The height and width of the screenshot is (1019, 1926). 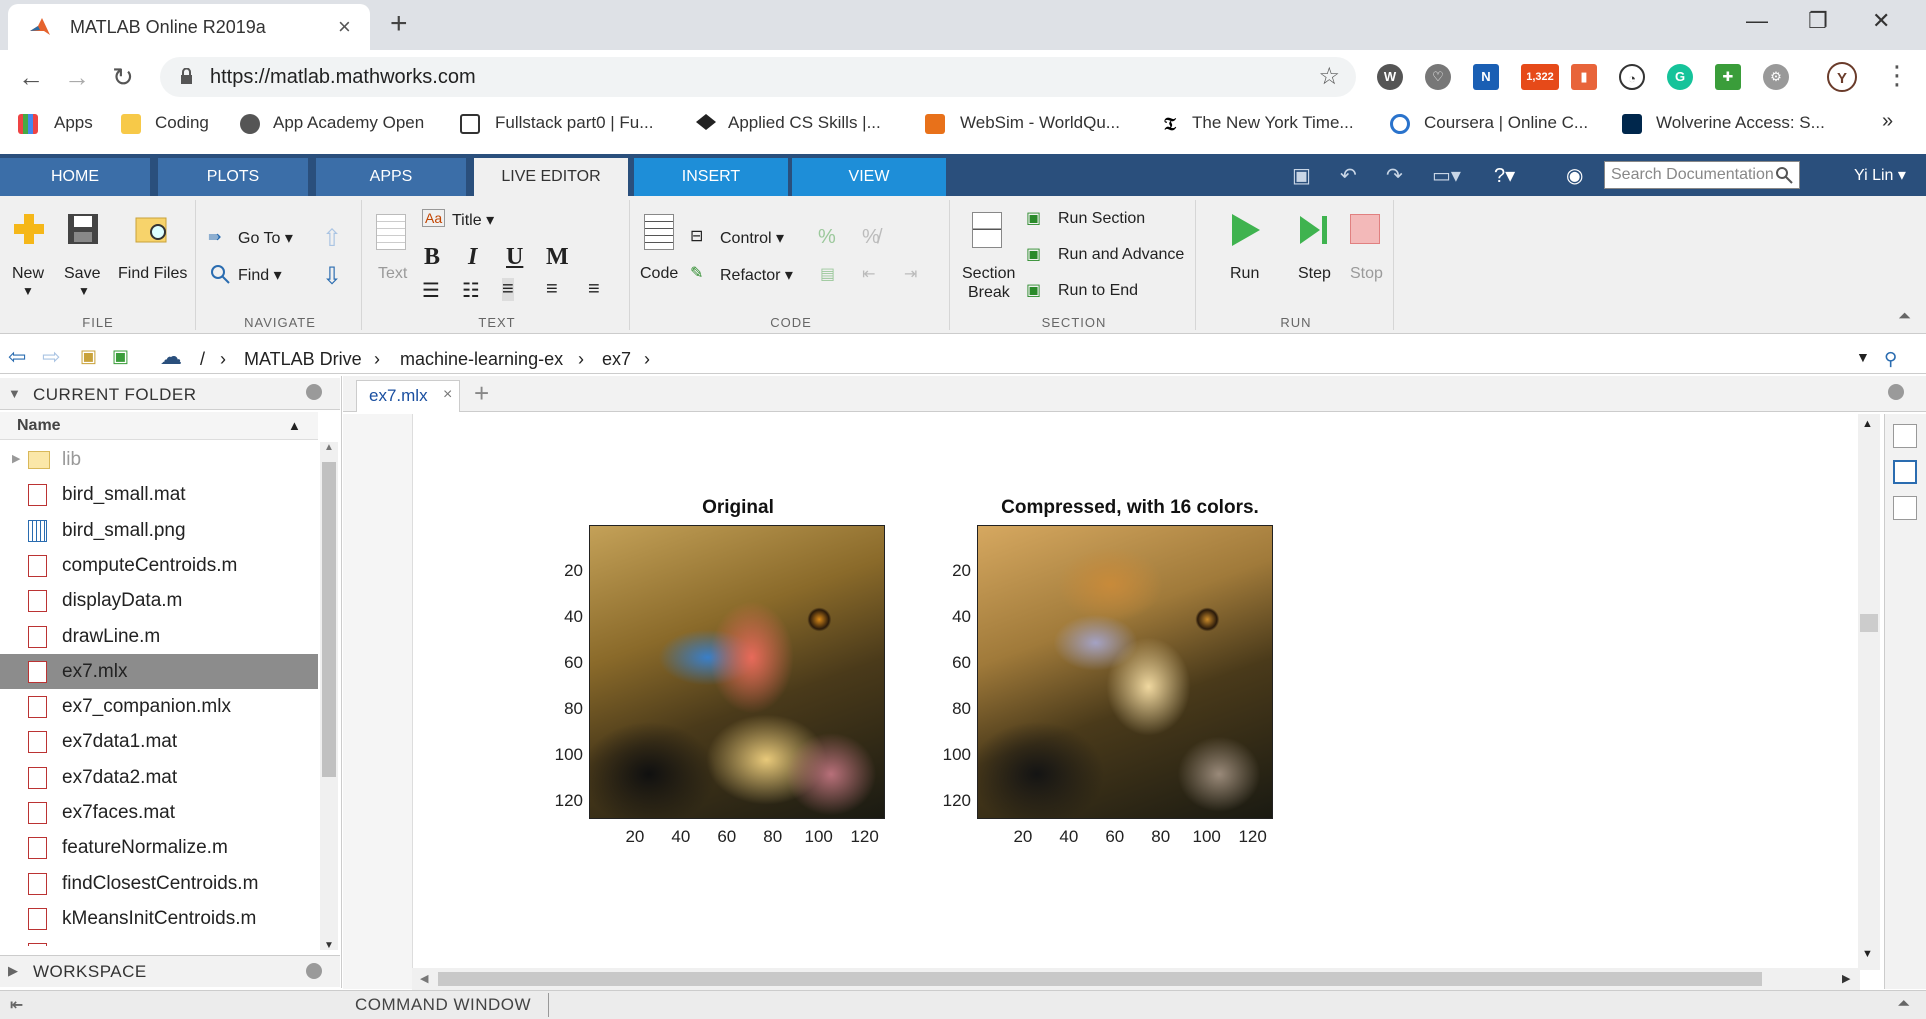 I want to click on bookmark-star-icon: ☆, so click(x=1329, y=76).